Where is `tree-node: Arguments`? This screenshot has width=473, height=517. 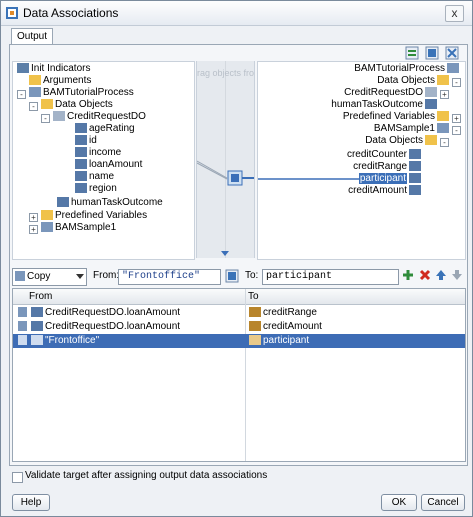 tree-node: Arguments is located at coordinates (59, 81).